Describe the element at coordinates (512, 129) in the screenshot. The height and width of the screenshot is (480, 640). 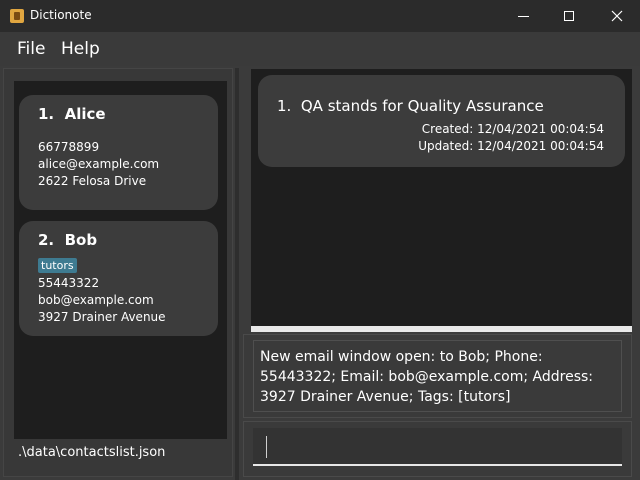
I see `note-created: Created: 12/04/2021 00:04:54` at that location.